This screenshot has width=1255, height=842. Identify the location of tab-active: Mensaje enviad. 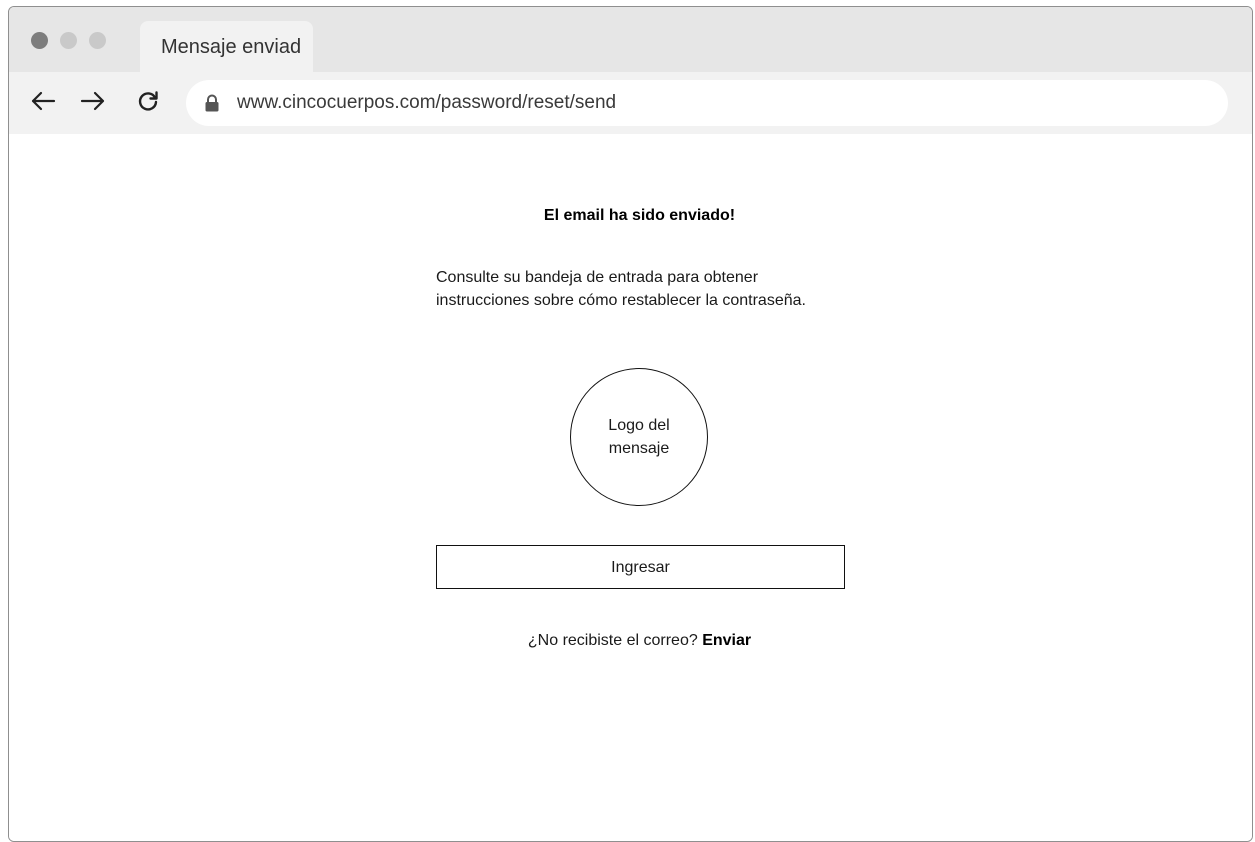
(226, 46).